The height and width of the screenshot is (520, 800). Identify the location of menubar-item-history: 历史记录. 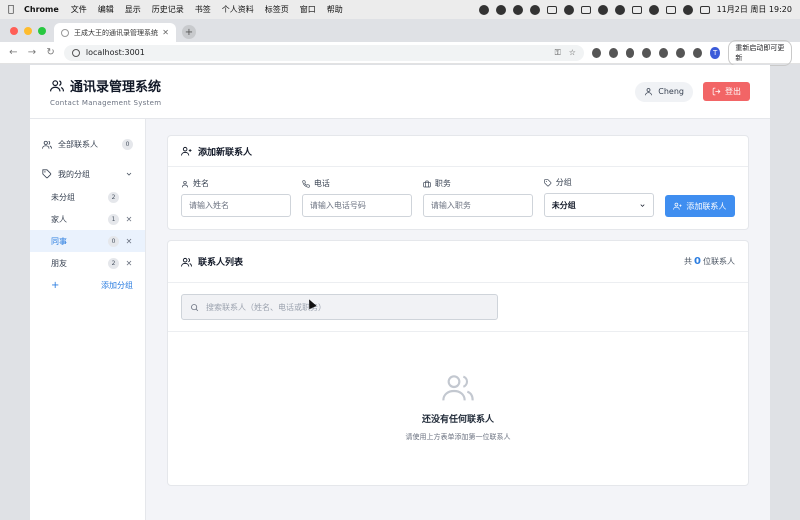
(168, 9).